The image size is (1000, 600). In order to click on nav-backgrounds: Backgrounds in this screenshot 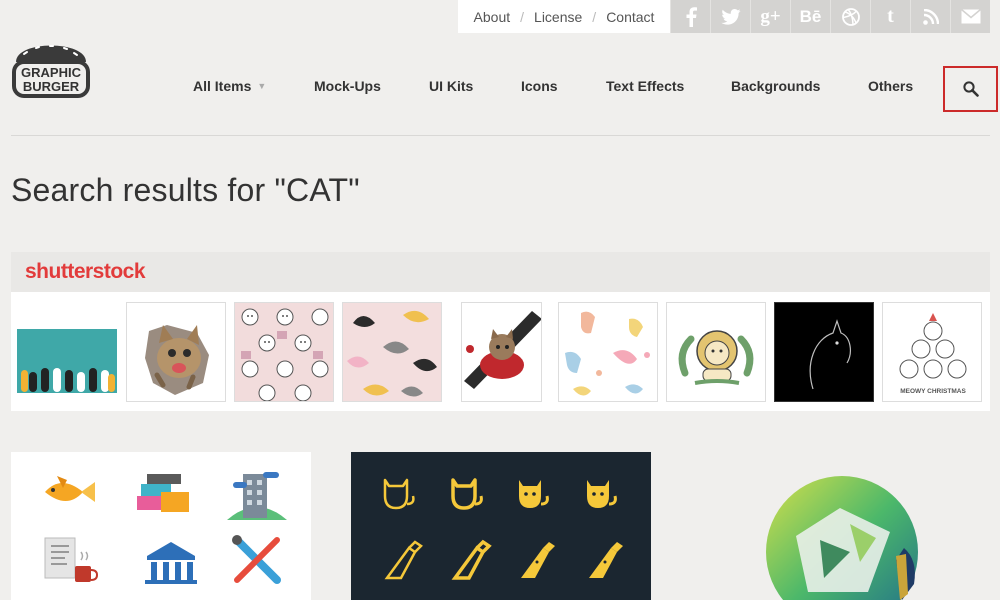, I will do `click(775, 86)`.